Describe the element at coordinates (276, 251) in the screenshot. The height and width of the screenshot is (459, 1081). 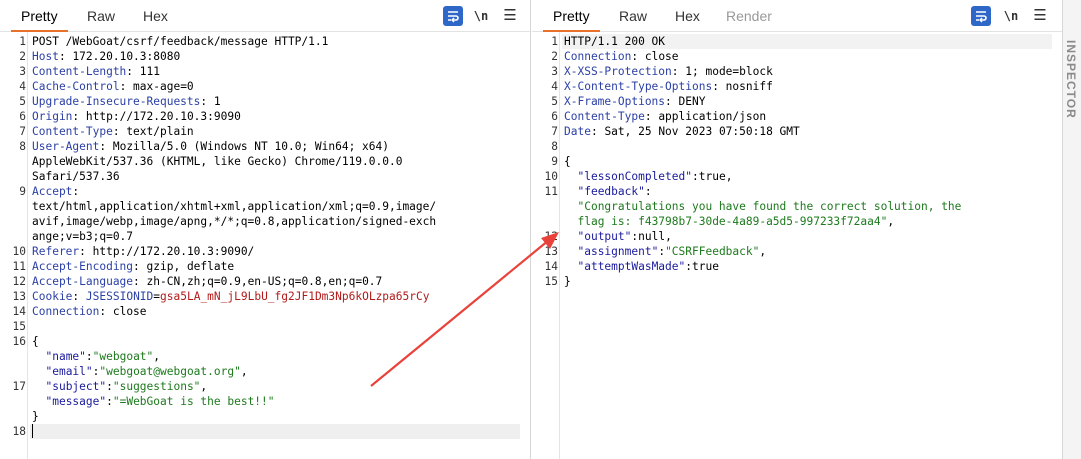
I see `code-line: Referer: http://172.20.10.3:9090/` at that location.